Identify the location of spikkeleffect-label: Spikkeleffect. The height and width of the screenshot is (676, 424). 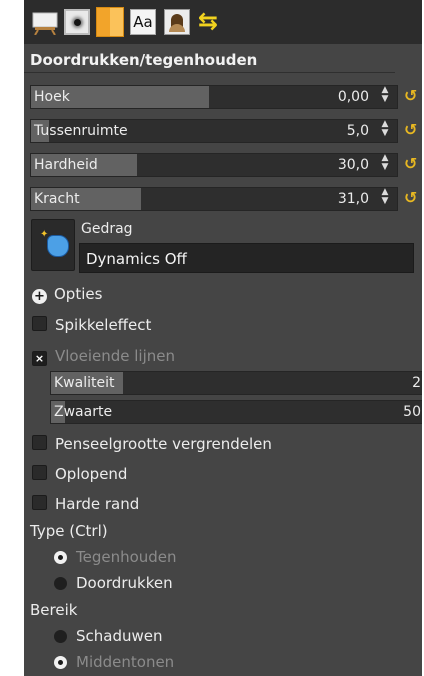
(103, 325).